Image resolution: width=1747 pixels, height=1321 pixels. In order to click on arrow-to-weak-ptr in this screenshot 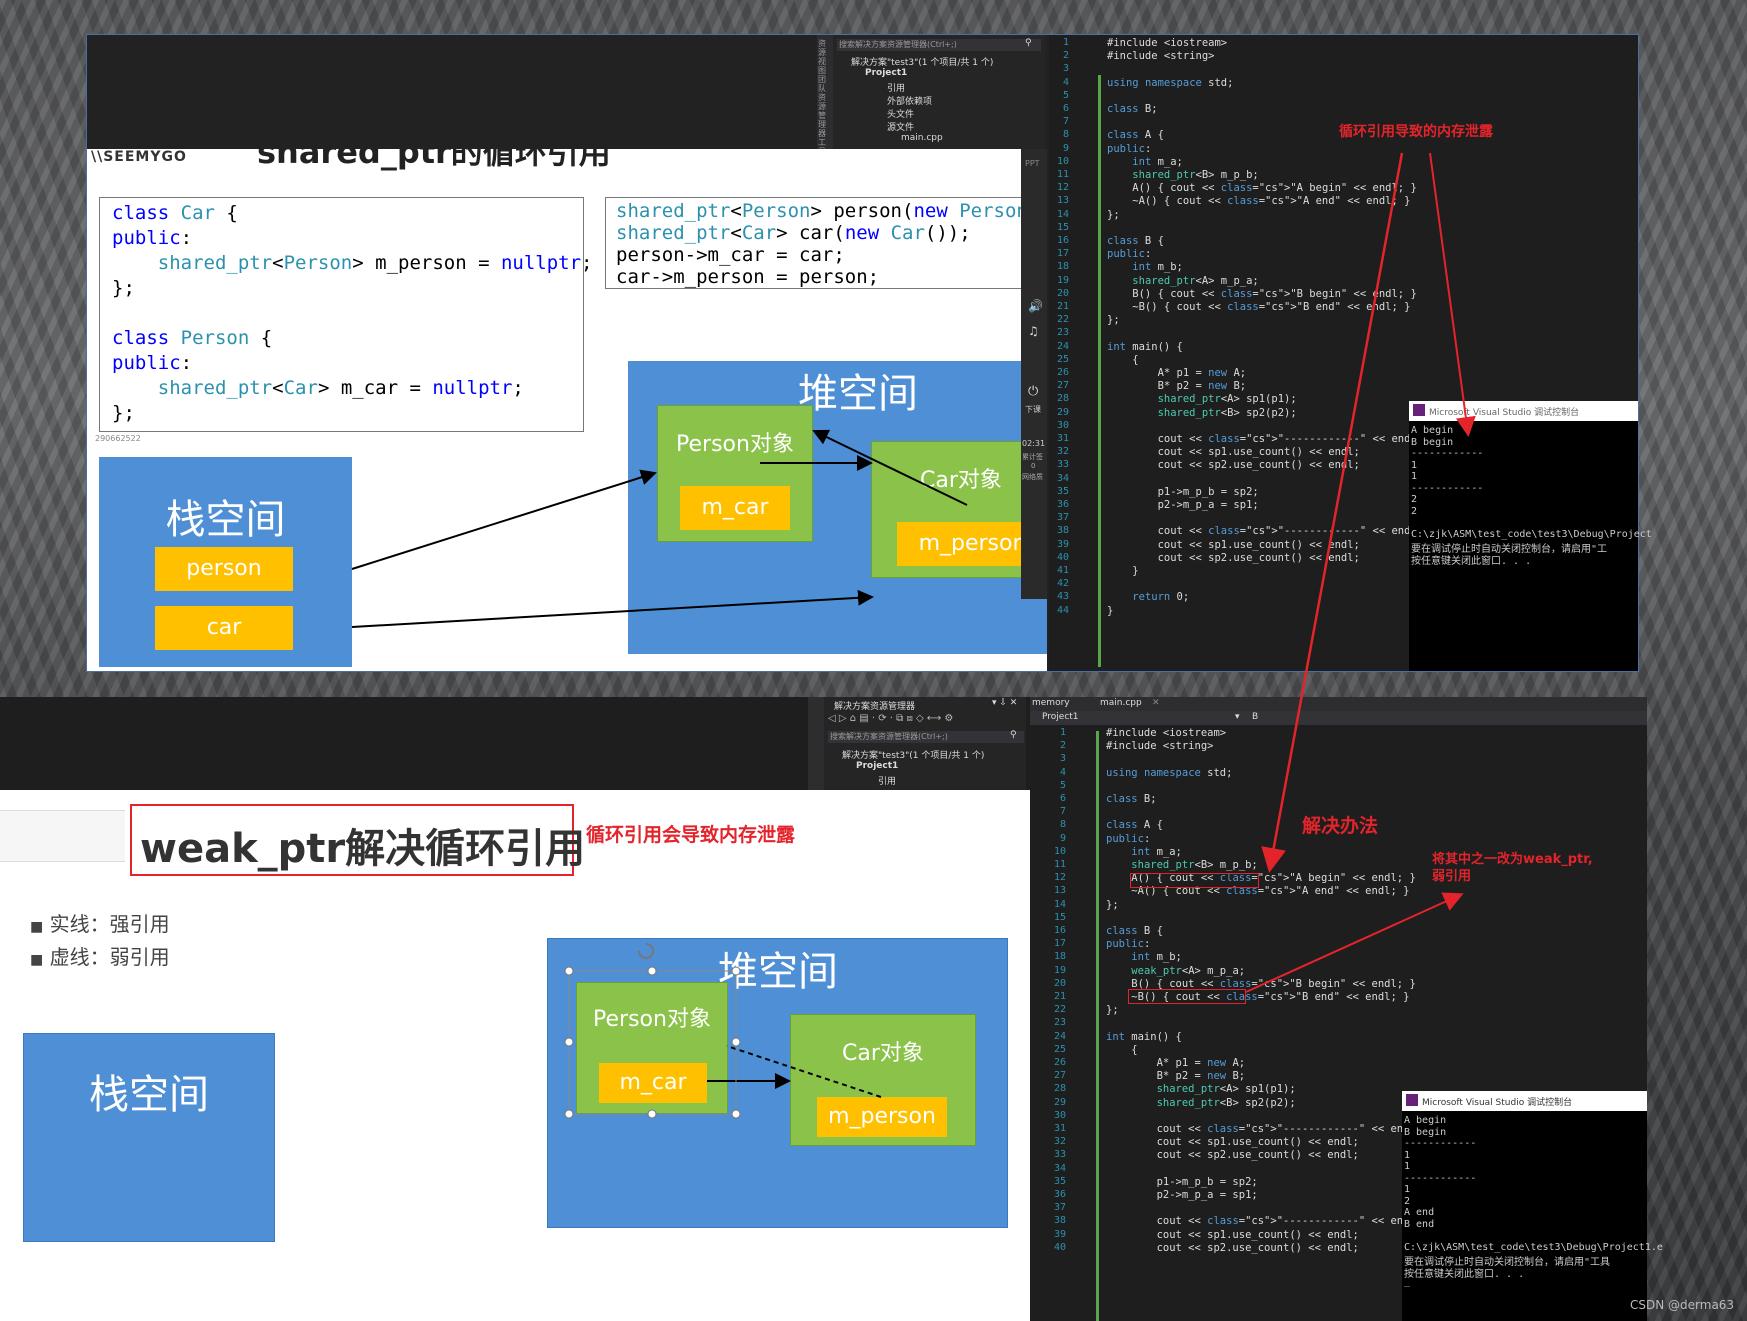, I will do `click(1354, 942)`.